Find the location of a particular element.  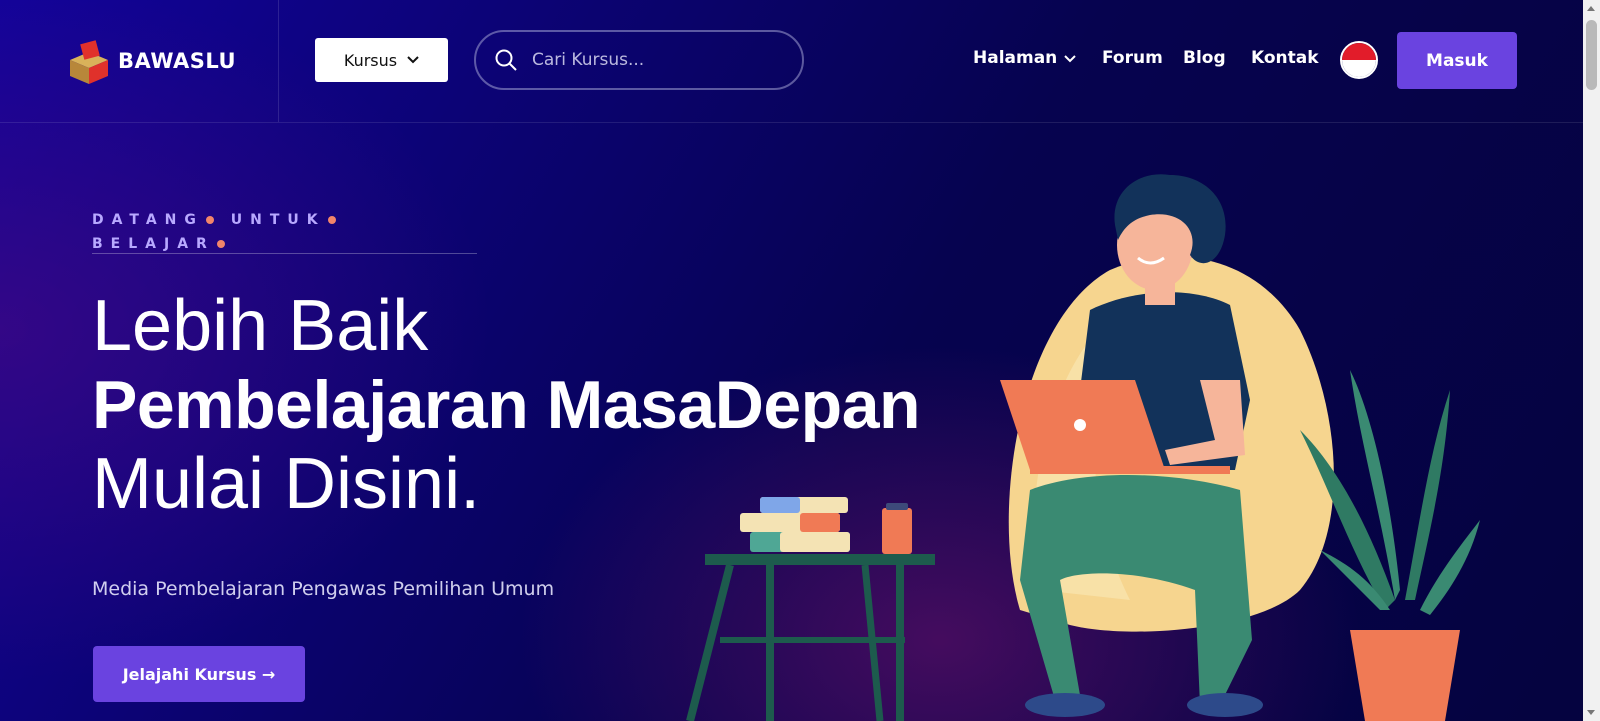

search-icon is located at coordinates (506, 60).